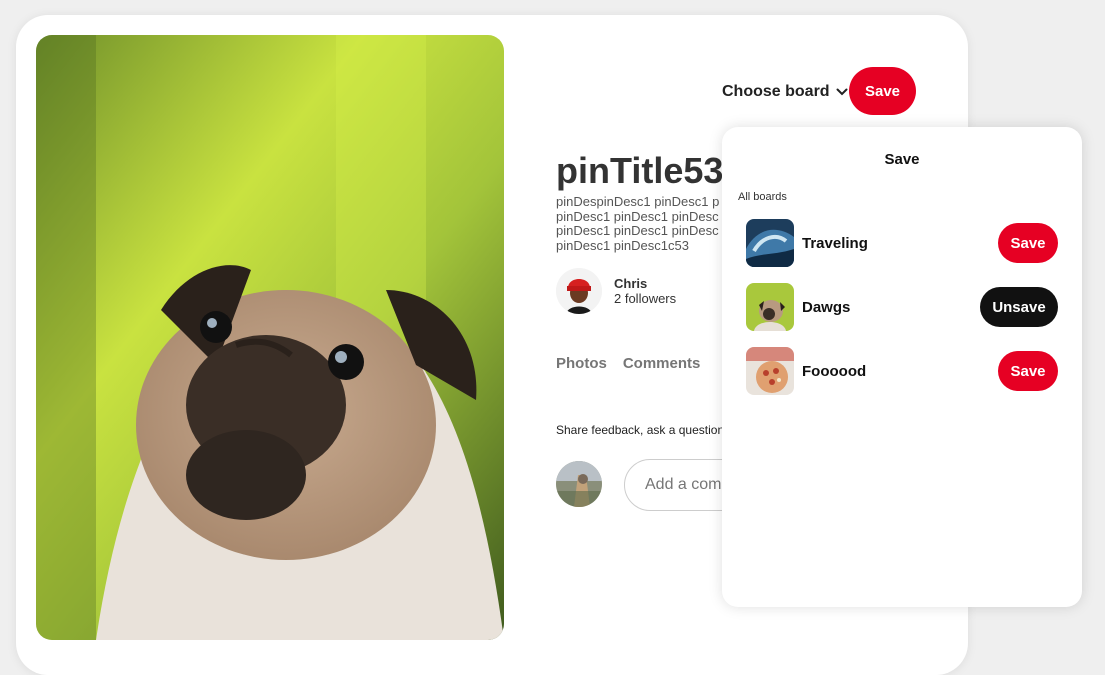 The image size is (1105, 675). Describe the element at coordinates (581, 363) in the screenshot. I see `tab-photos: Photos` at that location.